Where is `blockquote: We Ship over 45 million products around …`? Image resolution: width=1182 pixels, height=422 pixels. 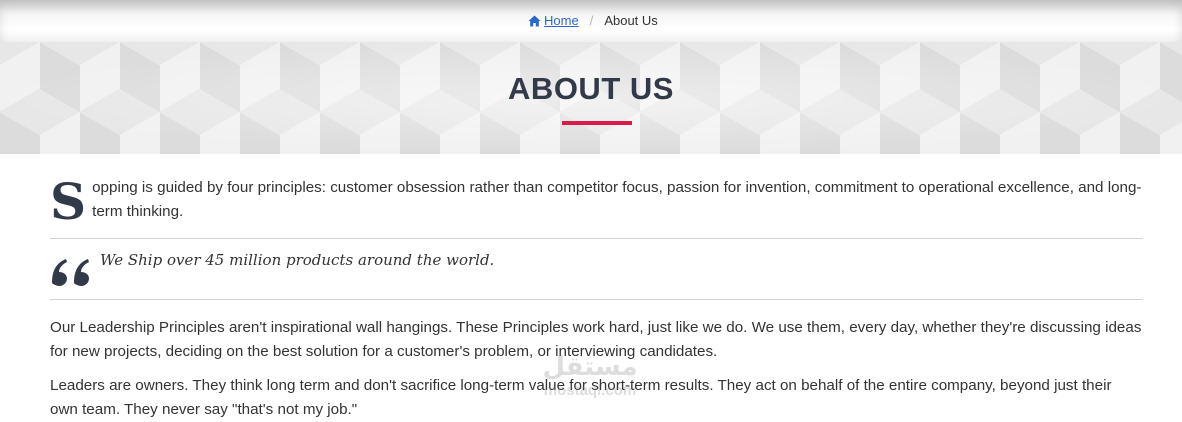
blockquote: We Ship over 45 million products around … is located at coordinates (596, 269).